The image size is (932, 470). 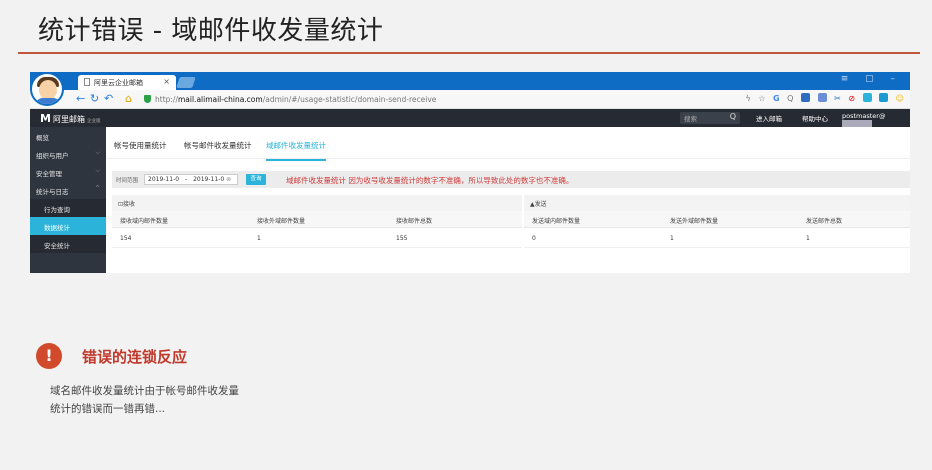 What do you see at coordinates (761, 98) in the screenshot?
I see `star-icon: ☆` at bounding box center [761, 98].